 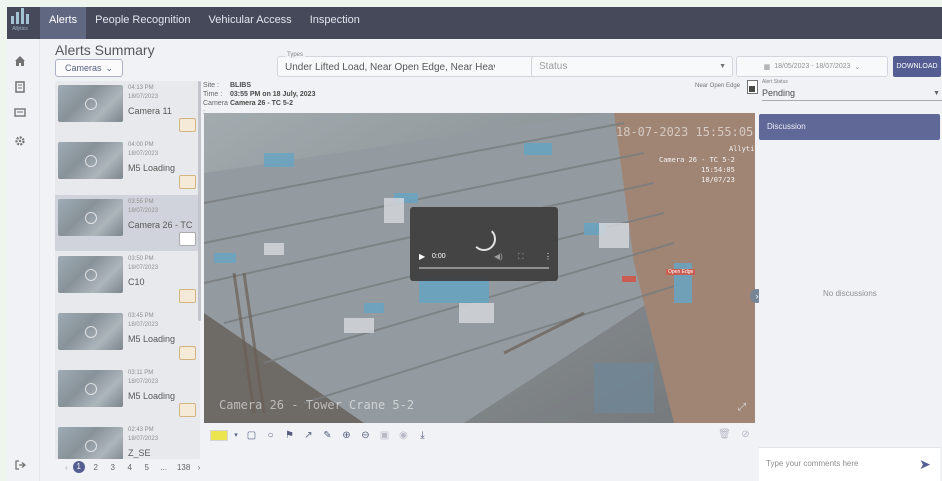 I want to click on alert-list-item: 03:45 PM 18/07/2023 M5 Loading, so click(x=127, y=337).